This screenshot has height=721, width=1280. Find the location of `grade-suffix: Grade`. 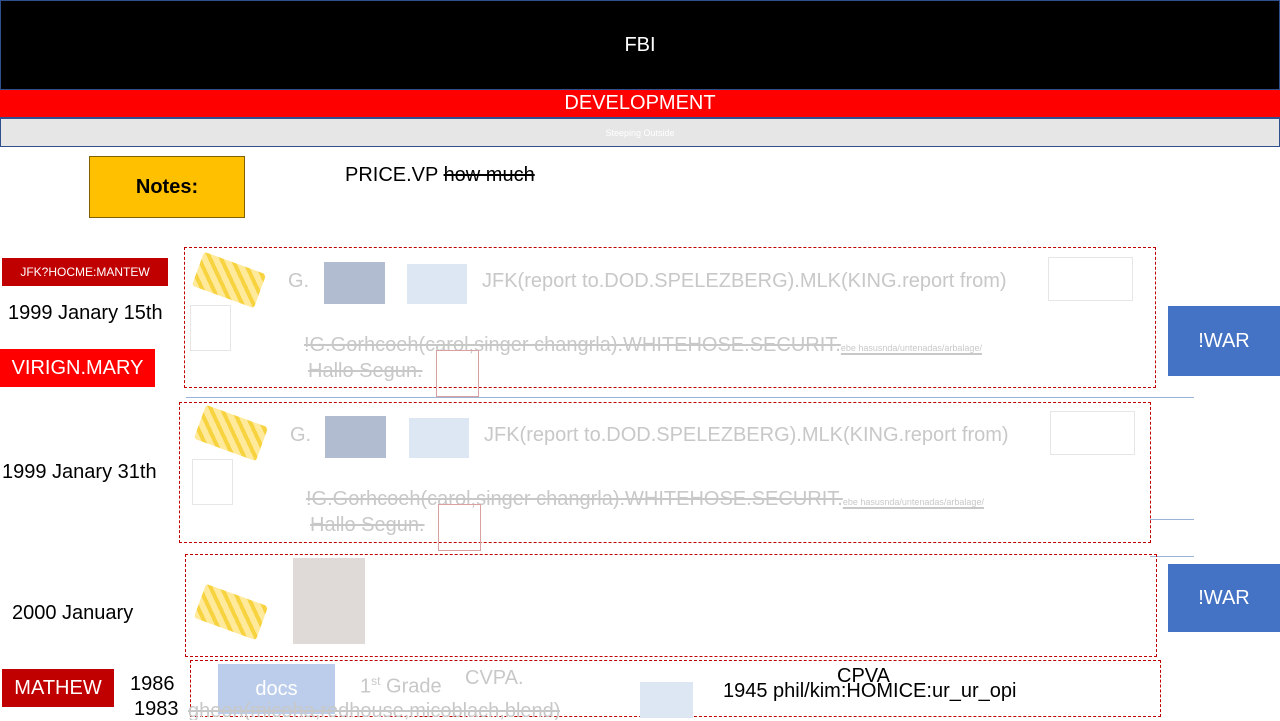

grade-suffix: Grade is located at coordinates (411, 686).